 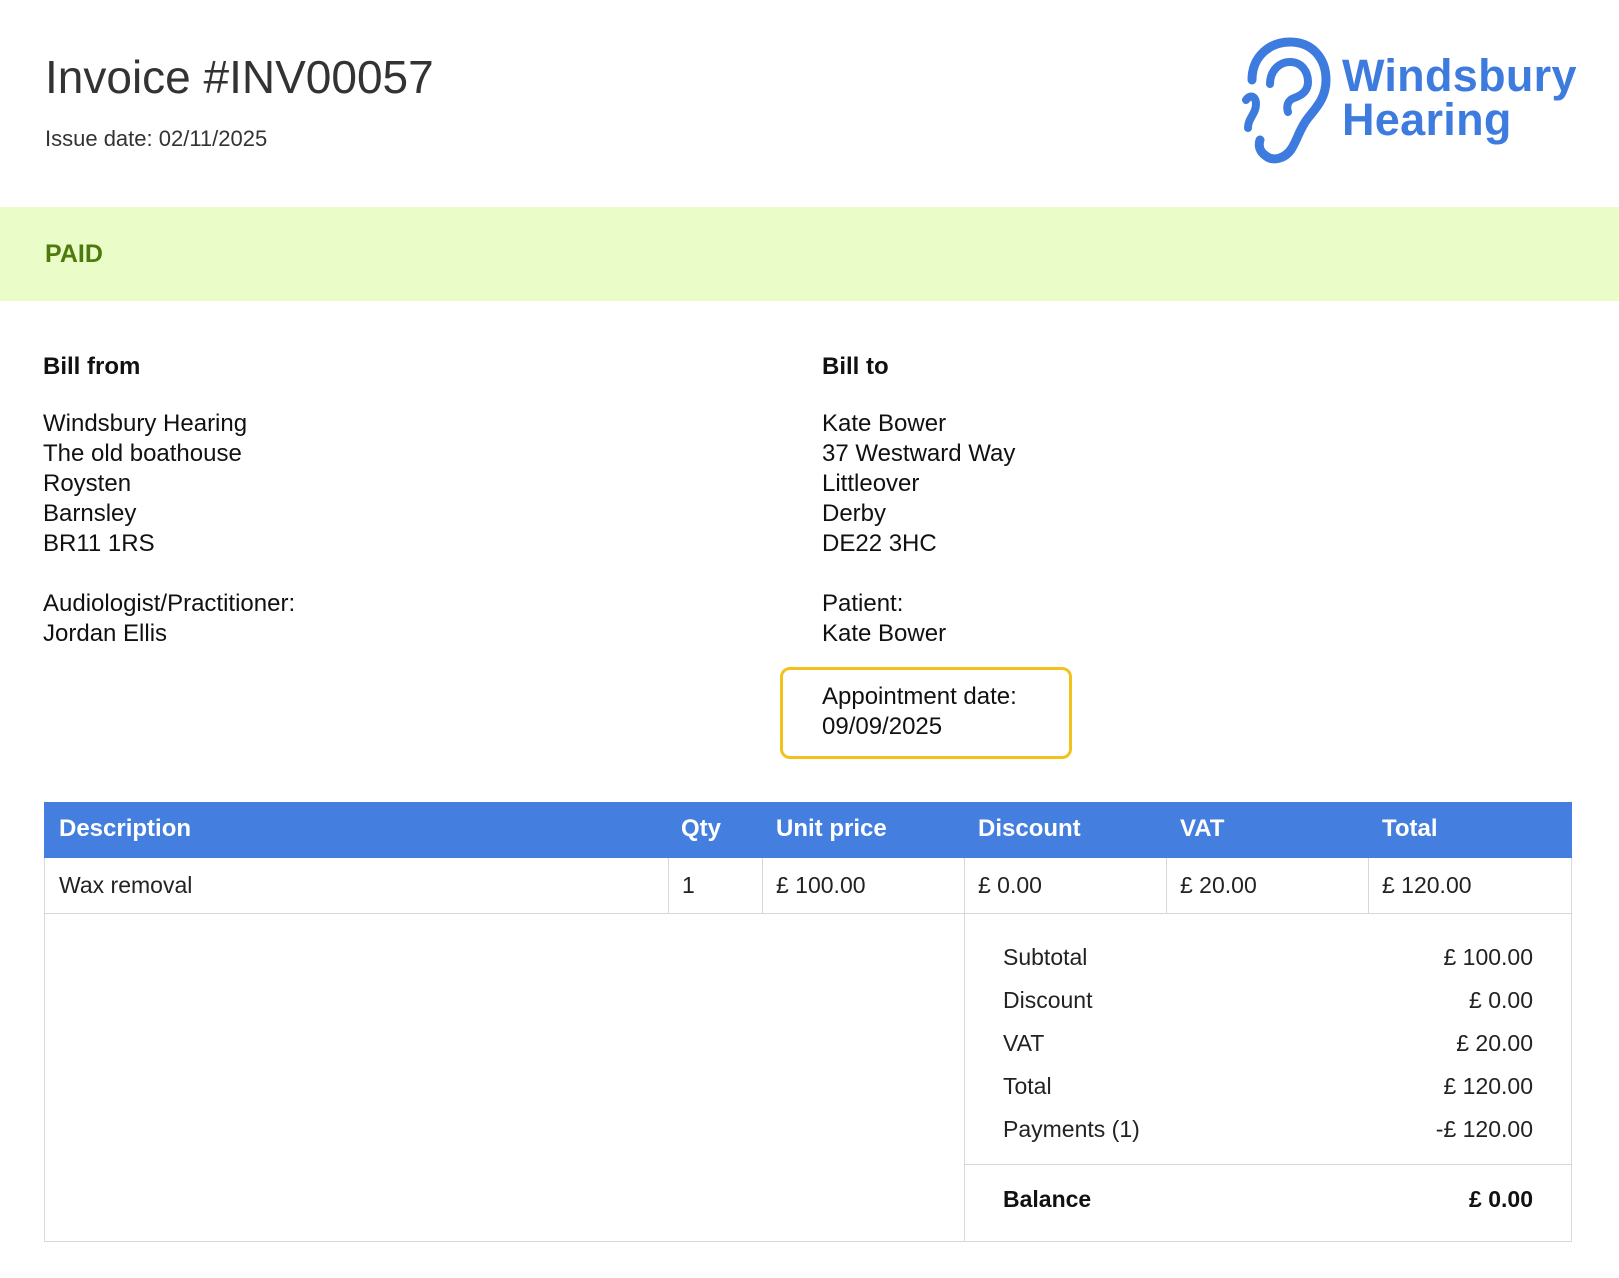 I want to click on bill-from-address-line: Barnsley, so click(x=90, y=513).